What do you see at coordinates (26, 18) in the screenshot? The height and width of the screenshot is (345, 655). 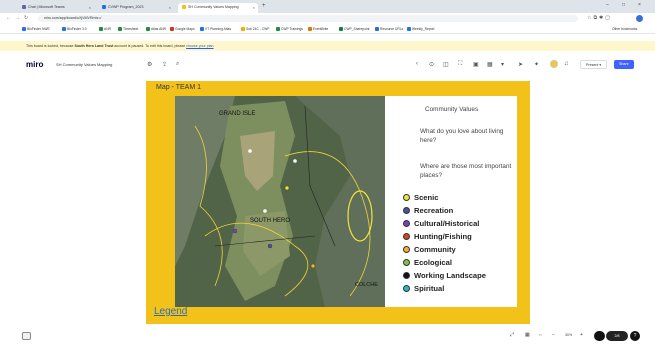 I see `reload-icon: ↻` at bounding box center [26, 18].